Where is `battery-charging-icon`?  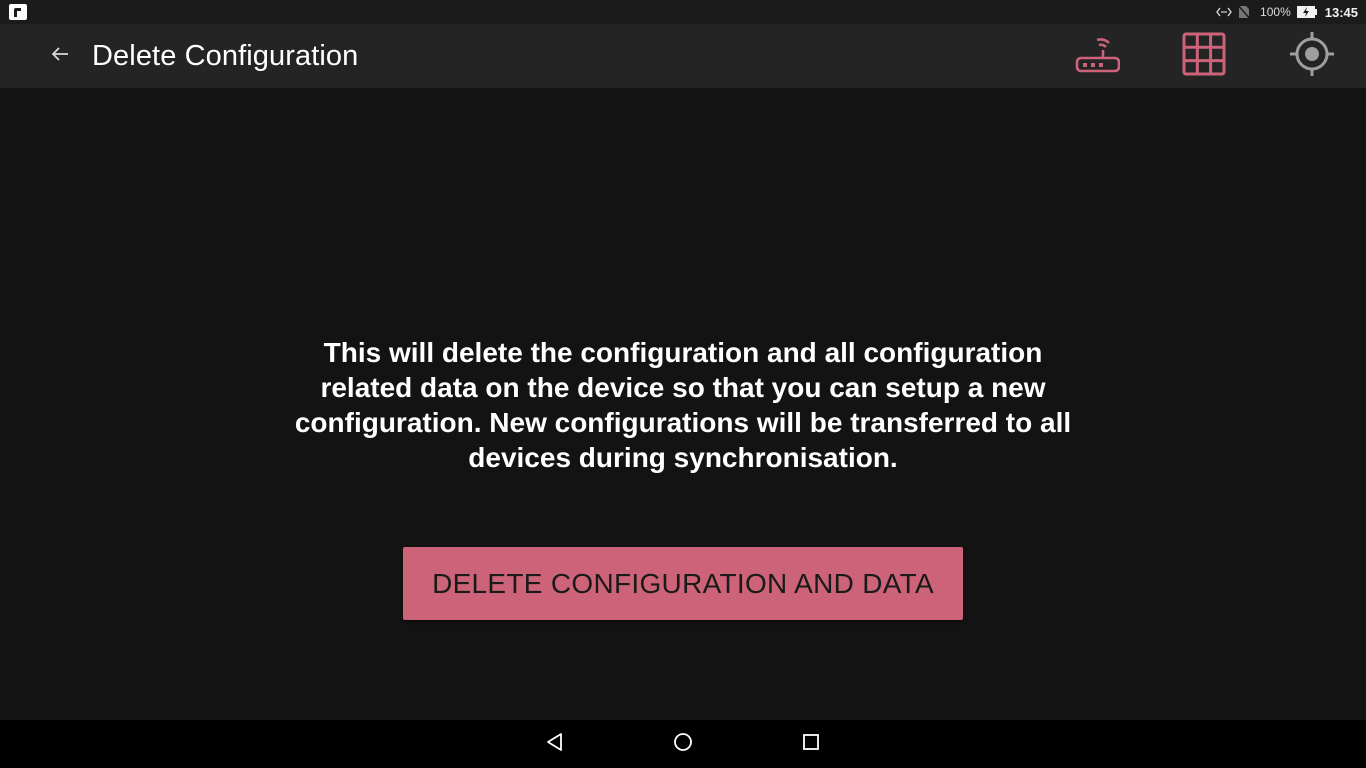
battery-charging-icon is located at coordinates (1306, 12).